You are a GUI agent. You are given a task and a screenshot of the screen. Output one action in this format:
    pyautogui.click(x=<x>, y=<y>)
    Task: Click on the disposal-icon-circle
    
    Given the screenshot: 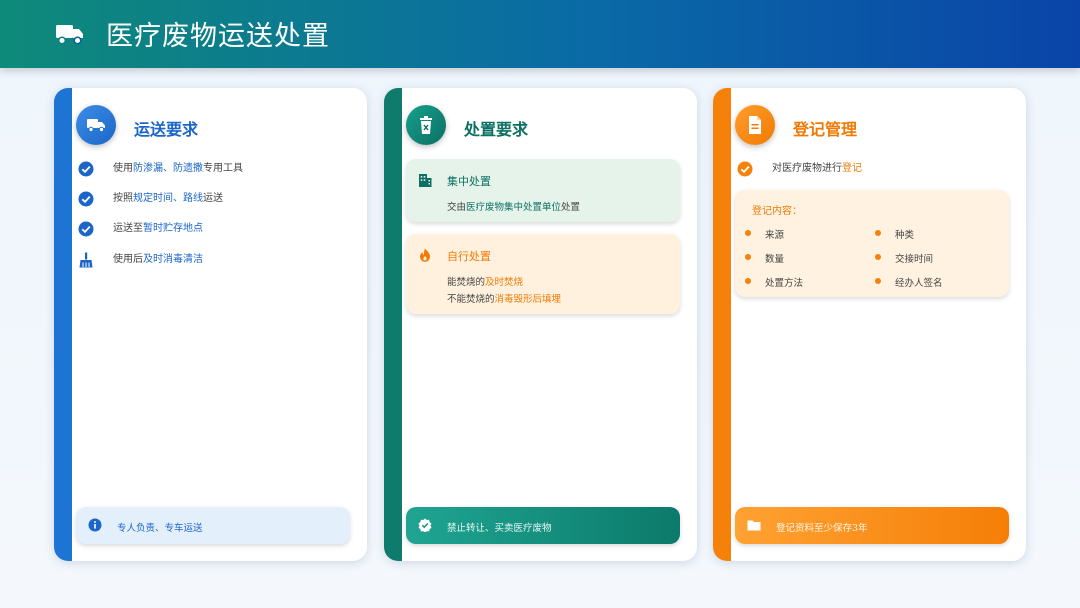 What is the action you would take?
    pyautogui.click(x=426, y=125)
    